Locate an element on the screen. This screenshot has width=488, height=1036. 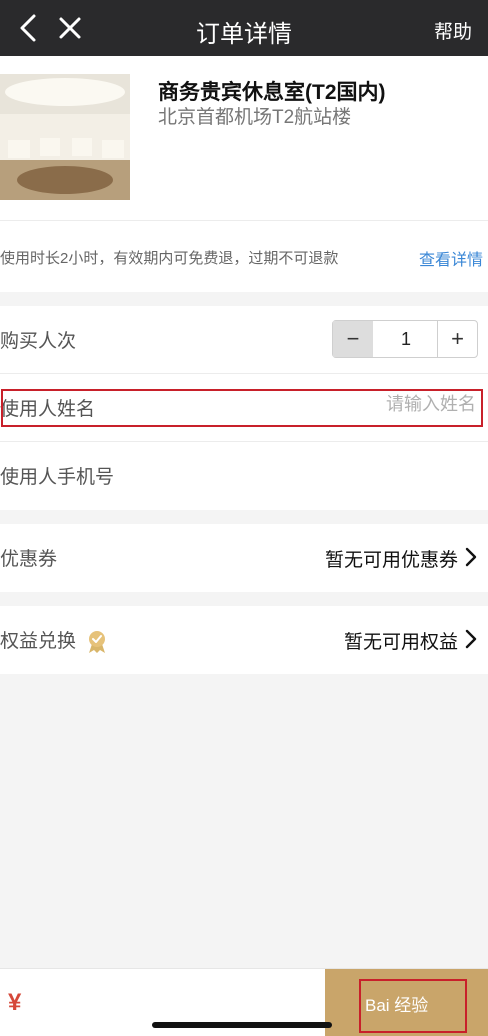
home-indicator is located at coordinates (242, 1025).